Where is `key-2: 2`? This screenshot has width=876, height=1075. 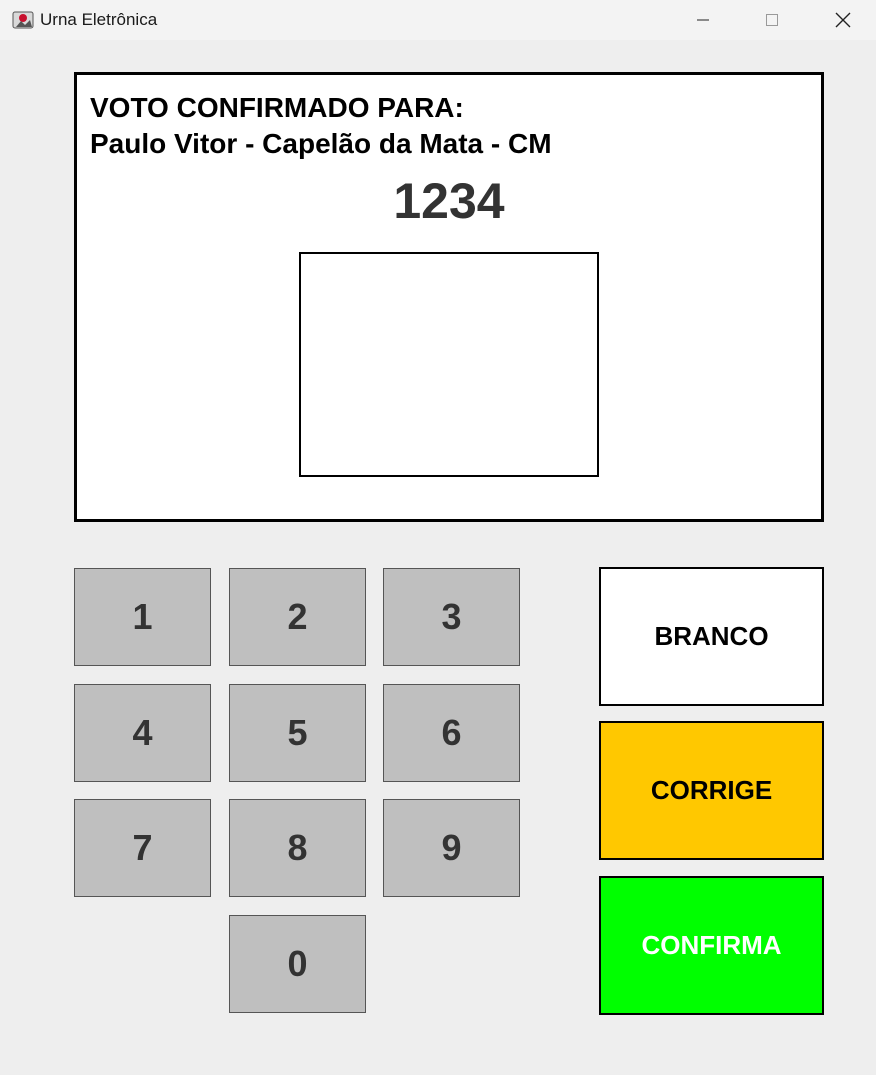
key-2: 2 is located at coordinates (297, 617).